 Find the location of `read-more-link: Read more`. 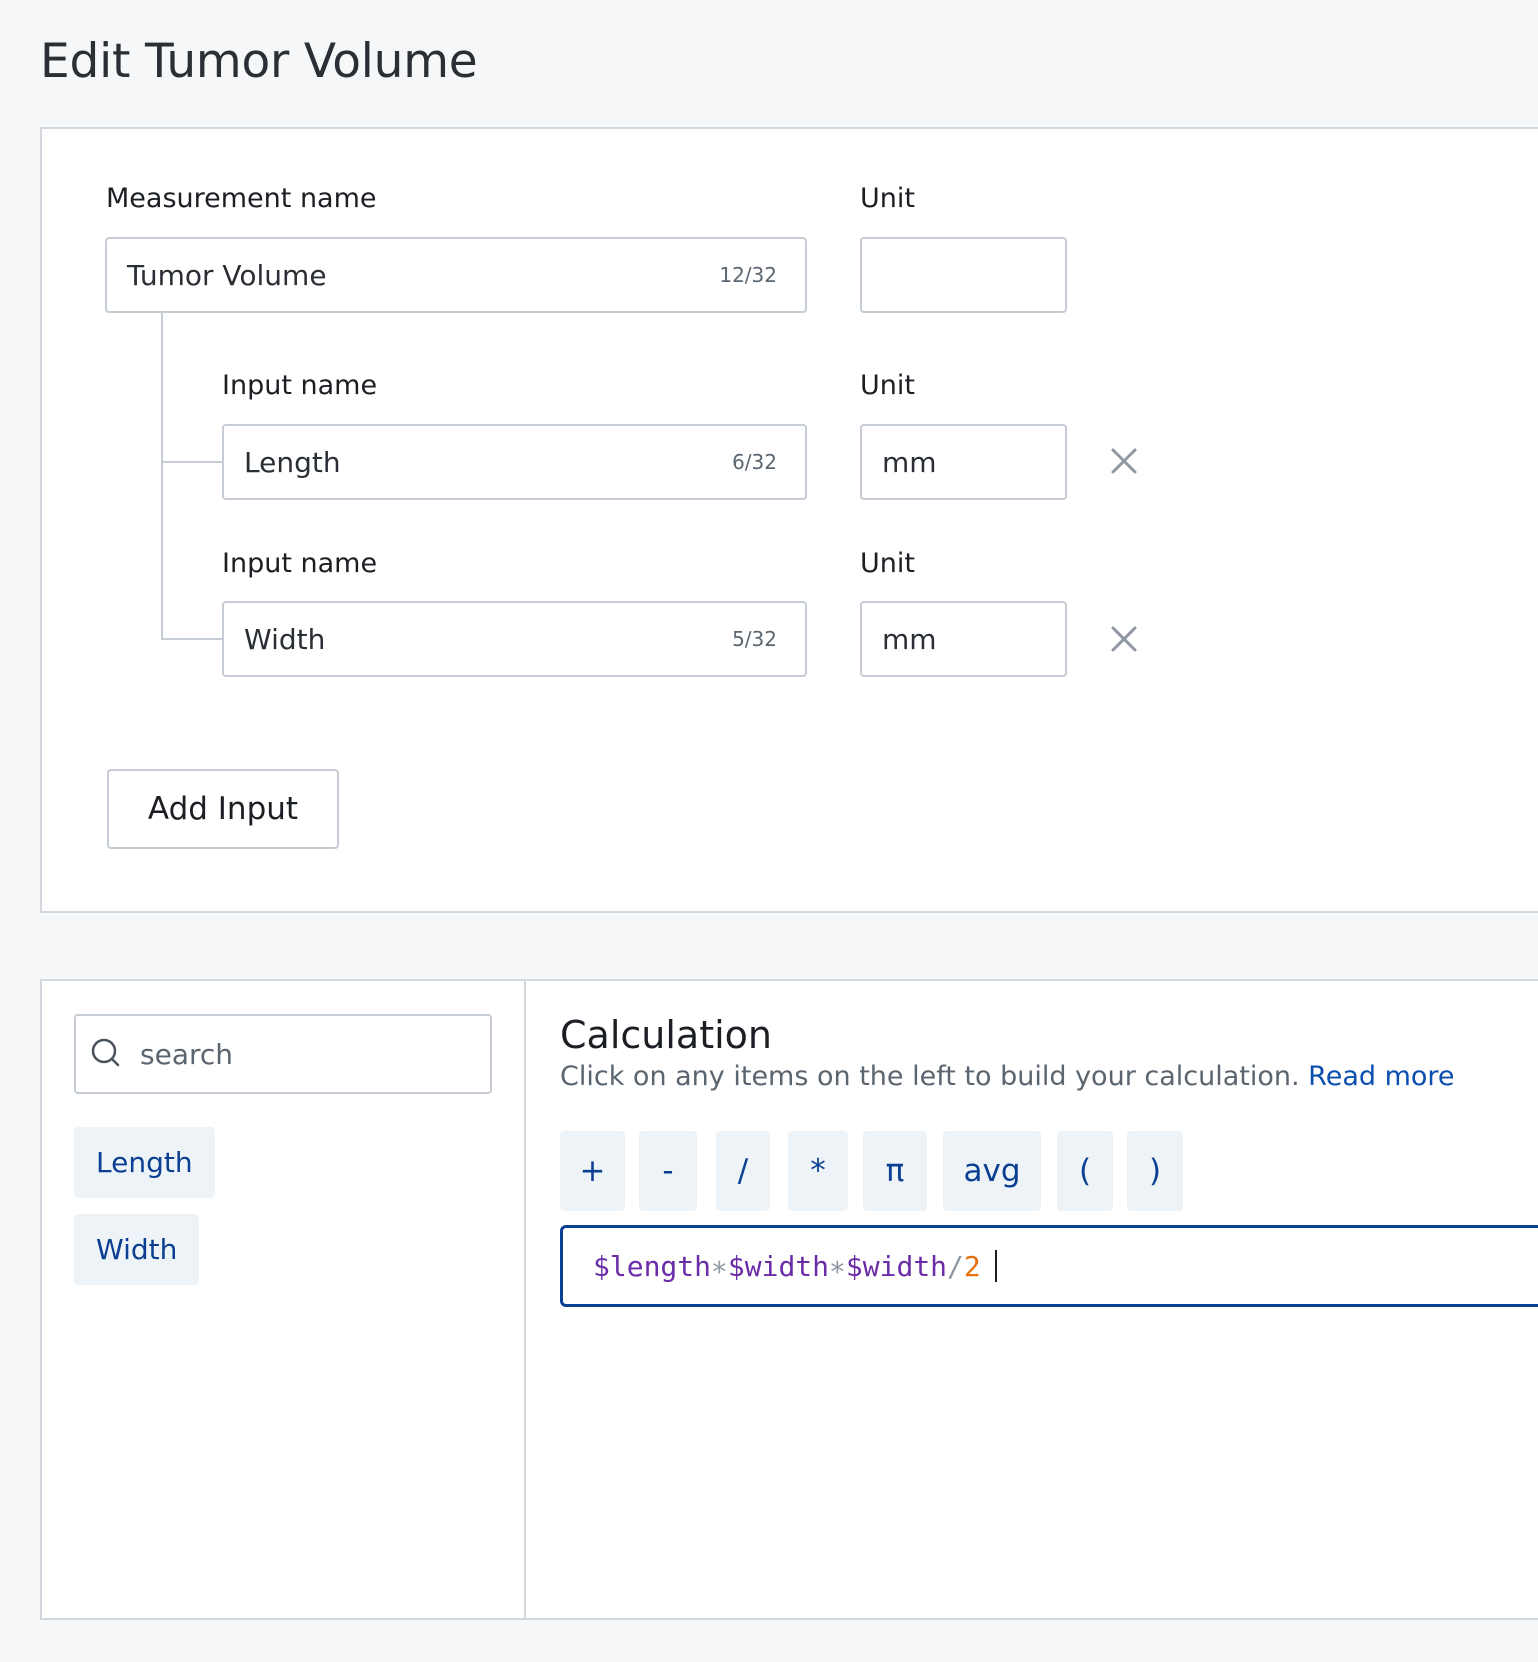

read-more-link: Read more is located at coordinates (1381, 1076).